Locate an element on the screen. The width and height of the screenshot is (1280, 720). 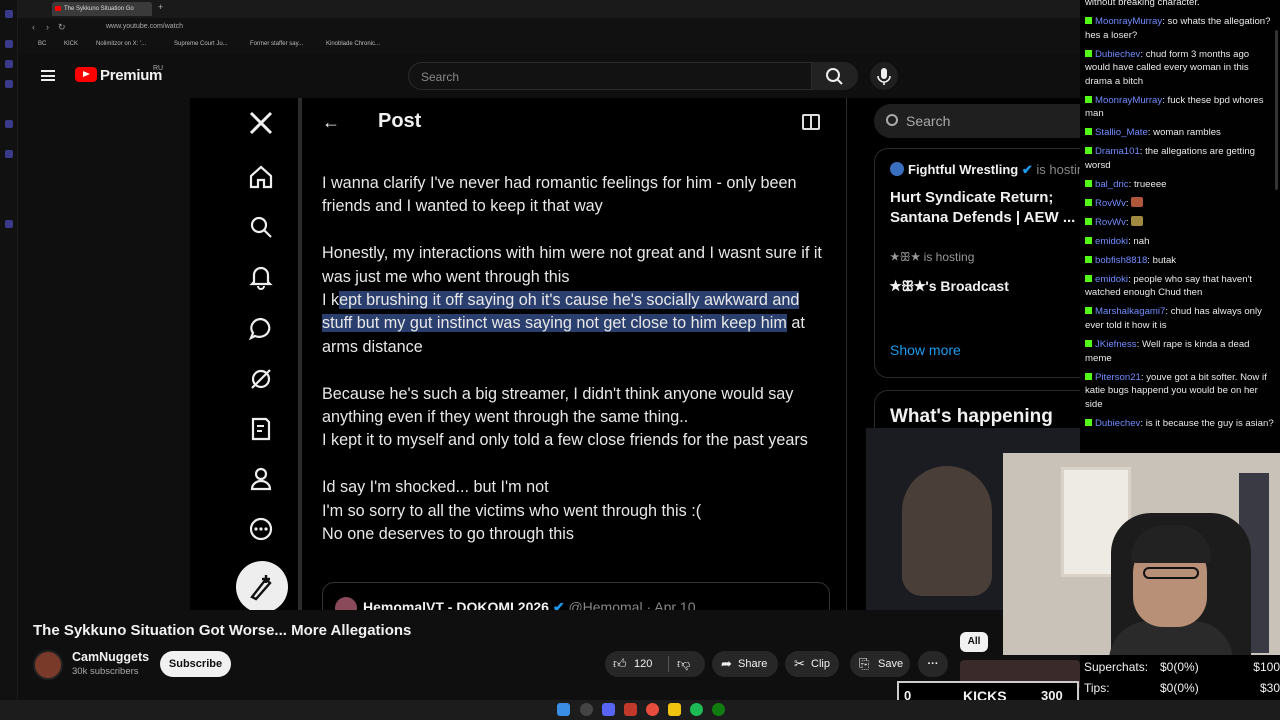
youtube-header: Premium RU Search is located at coordinates (549, 76).